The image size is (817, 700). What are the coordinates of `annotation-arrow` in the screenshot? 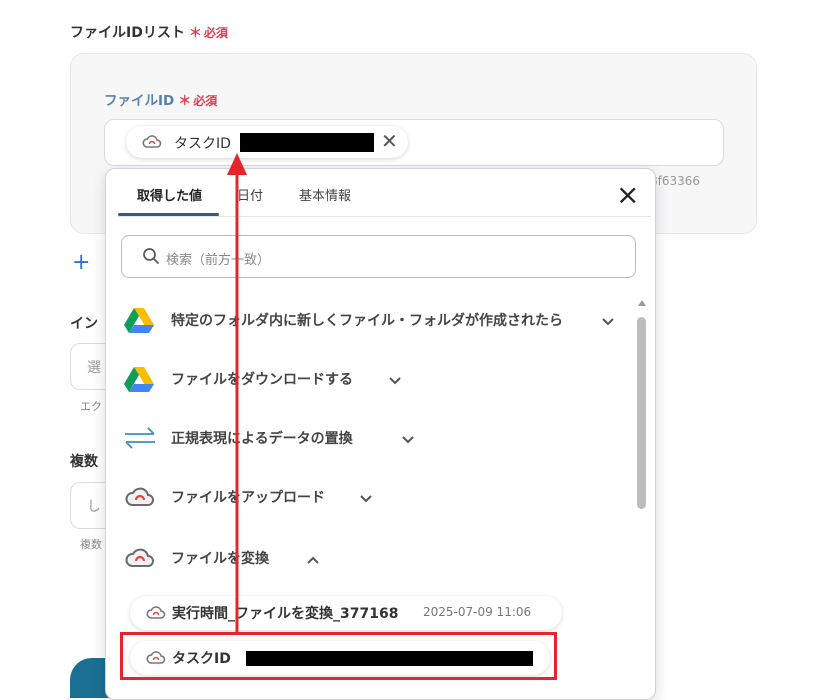 It's located at (237, 393).